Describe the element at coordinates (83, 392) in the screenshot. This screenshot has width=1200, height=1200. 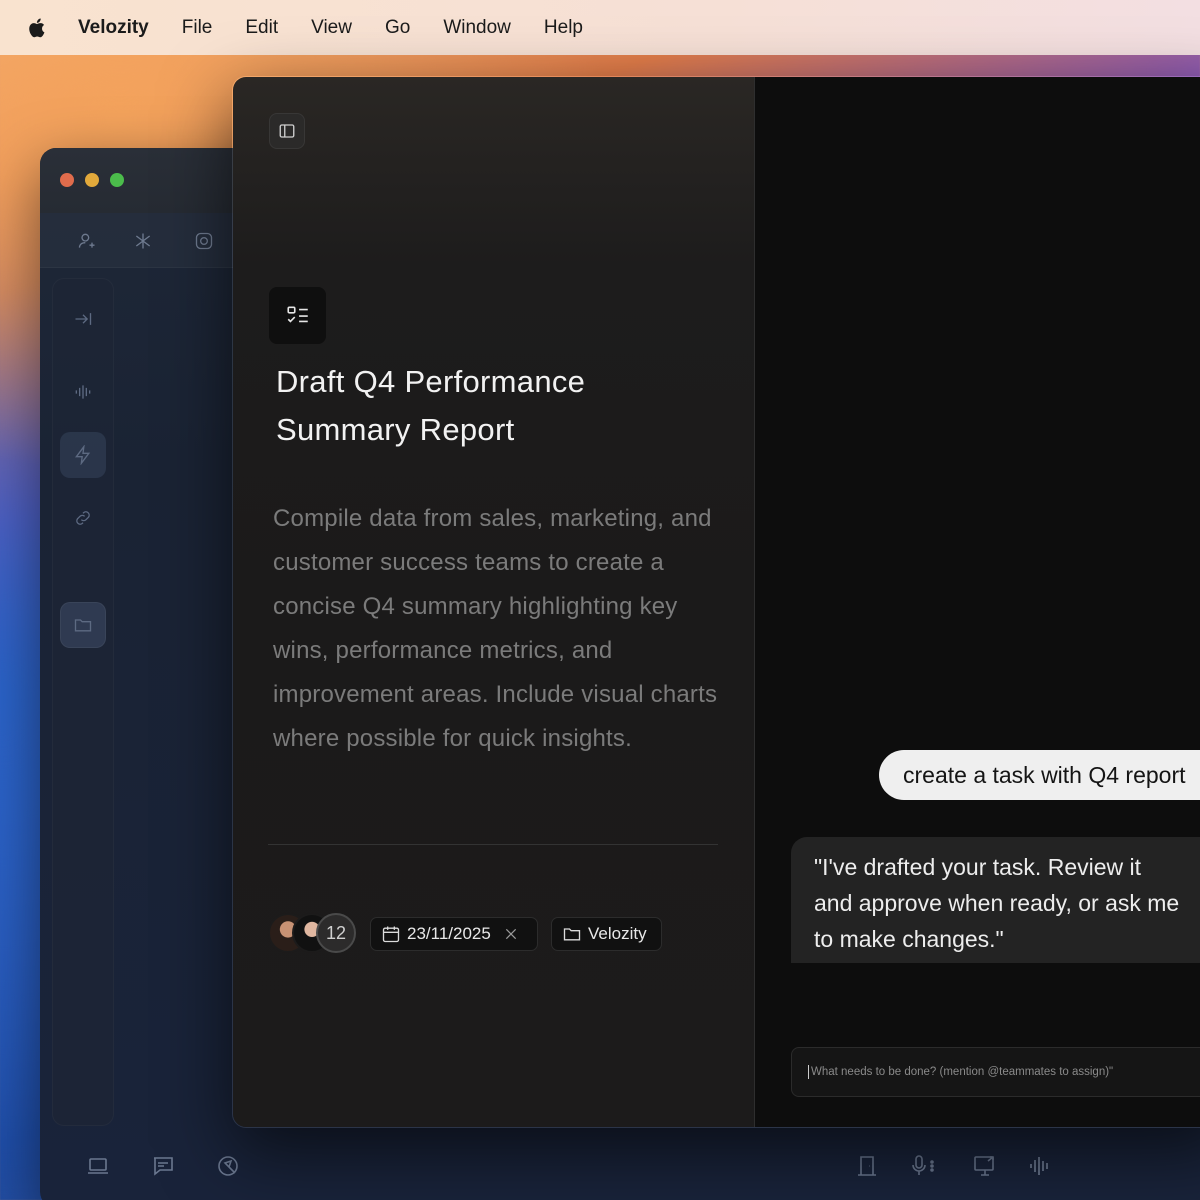
I see `waveform-icon` at that location.